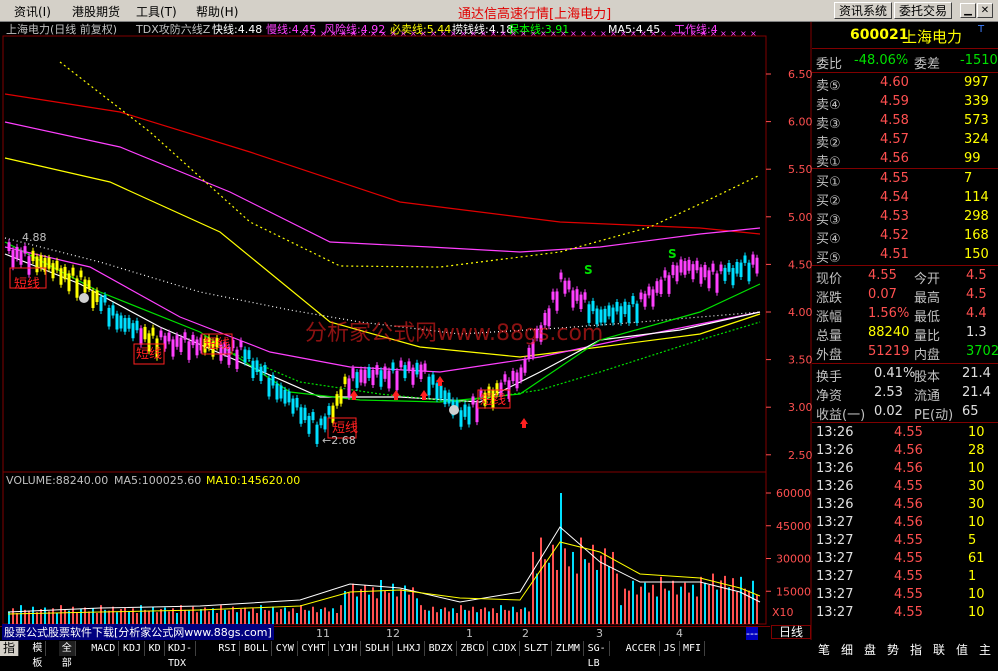 Image resolution: width=998 pixels, height=671 pixels. I want to click on tick-volume: 28, so click(976, 450).